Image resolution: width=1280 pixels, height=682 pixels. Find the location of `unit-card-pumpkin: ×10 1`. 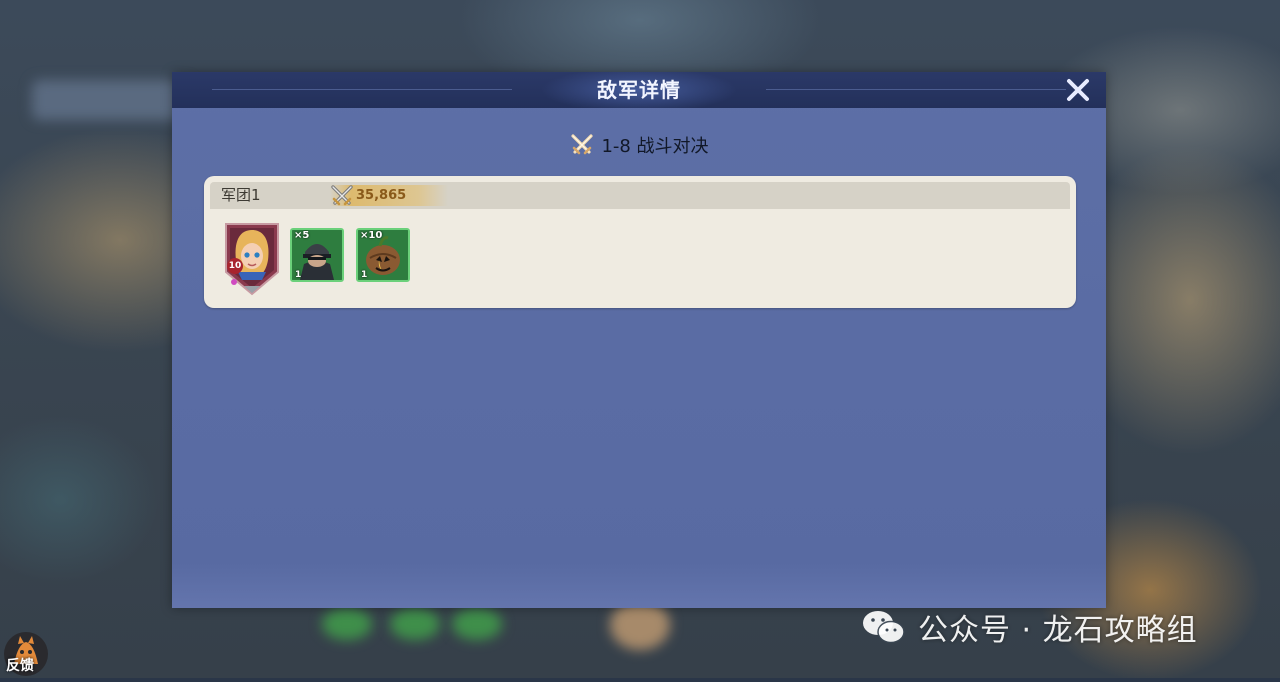

unit-card-pumpkin: ×10 1 is located at coordinates (383, 255).